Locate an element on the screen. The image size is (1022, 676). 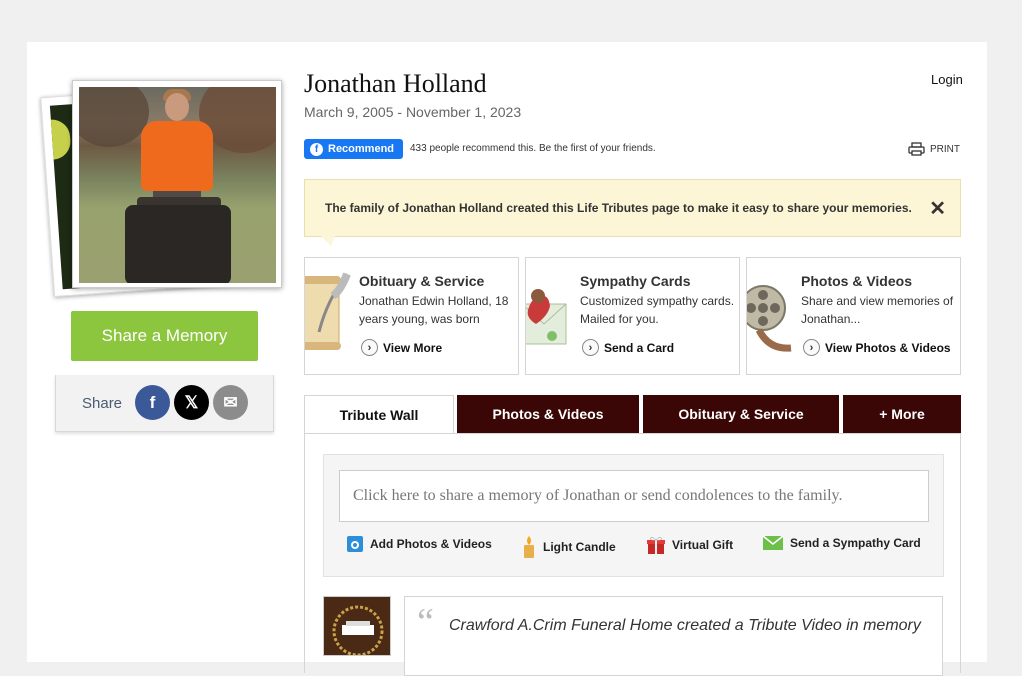
candle-icon is located at coordinates (529, 547).